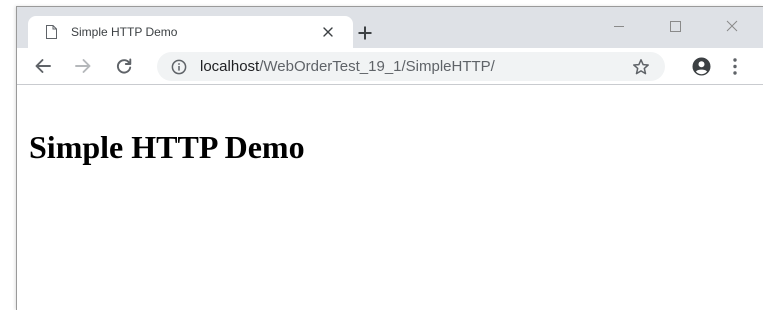  I want to click on url-path: /WebOrderTest_19_1/SimpleHTTP/, so click(377, 66).